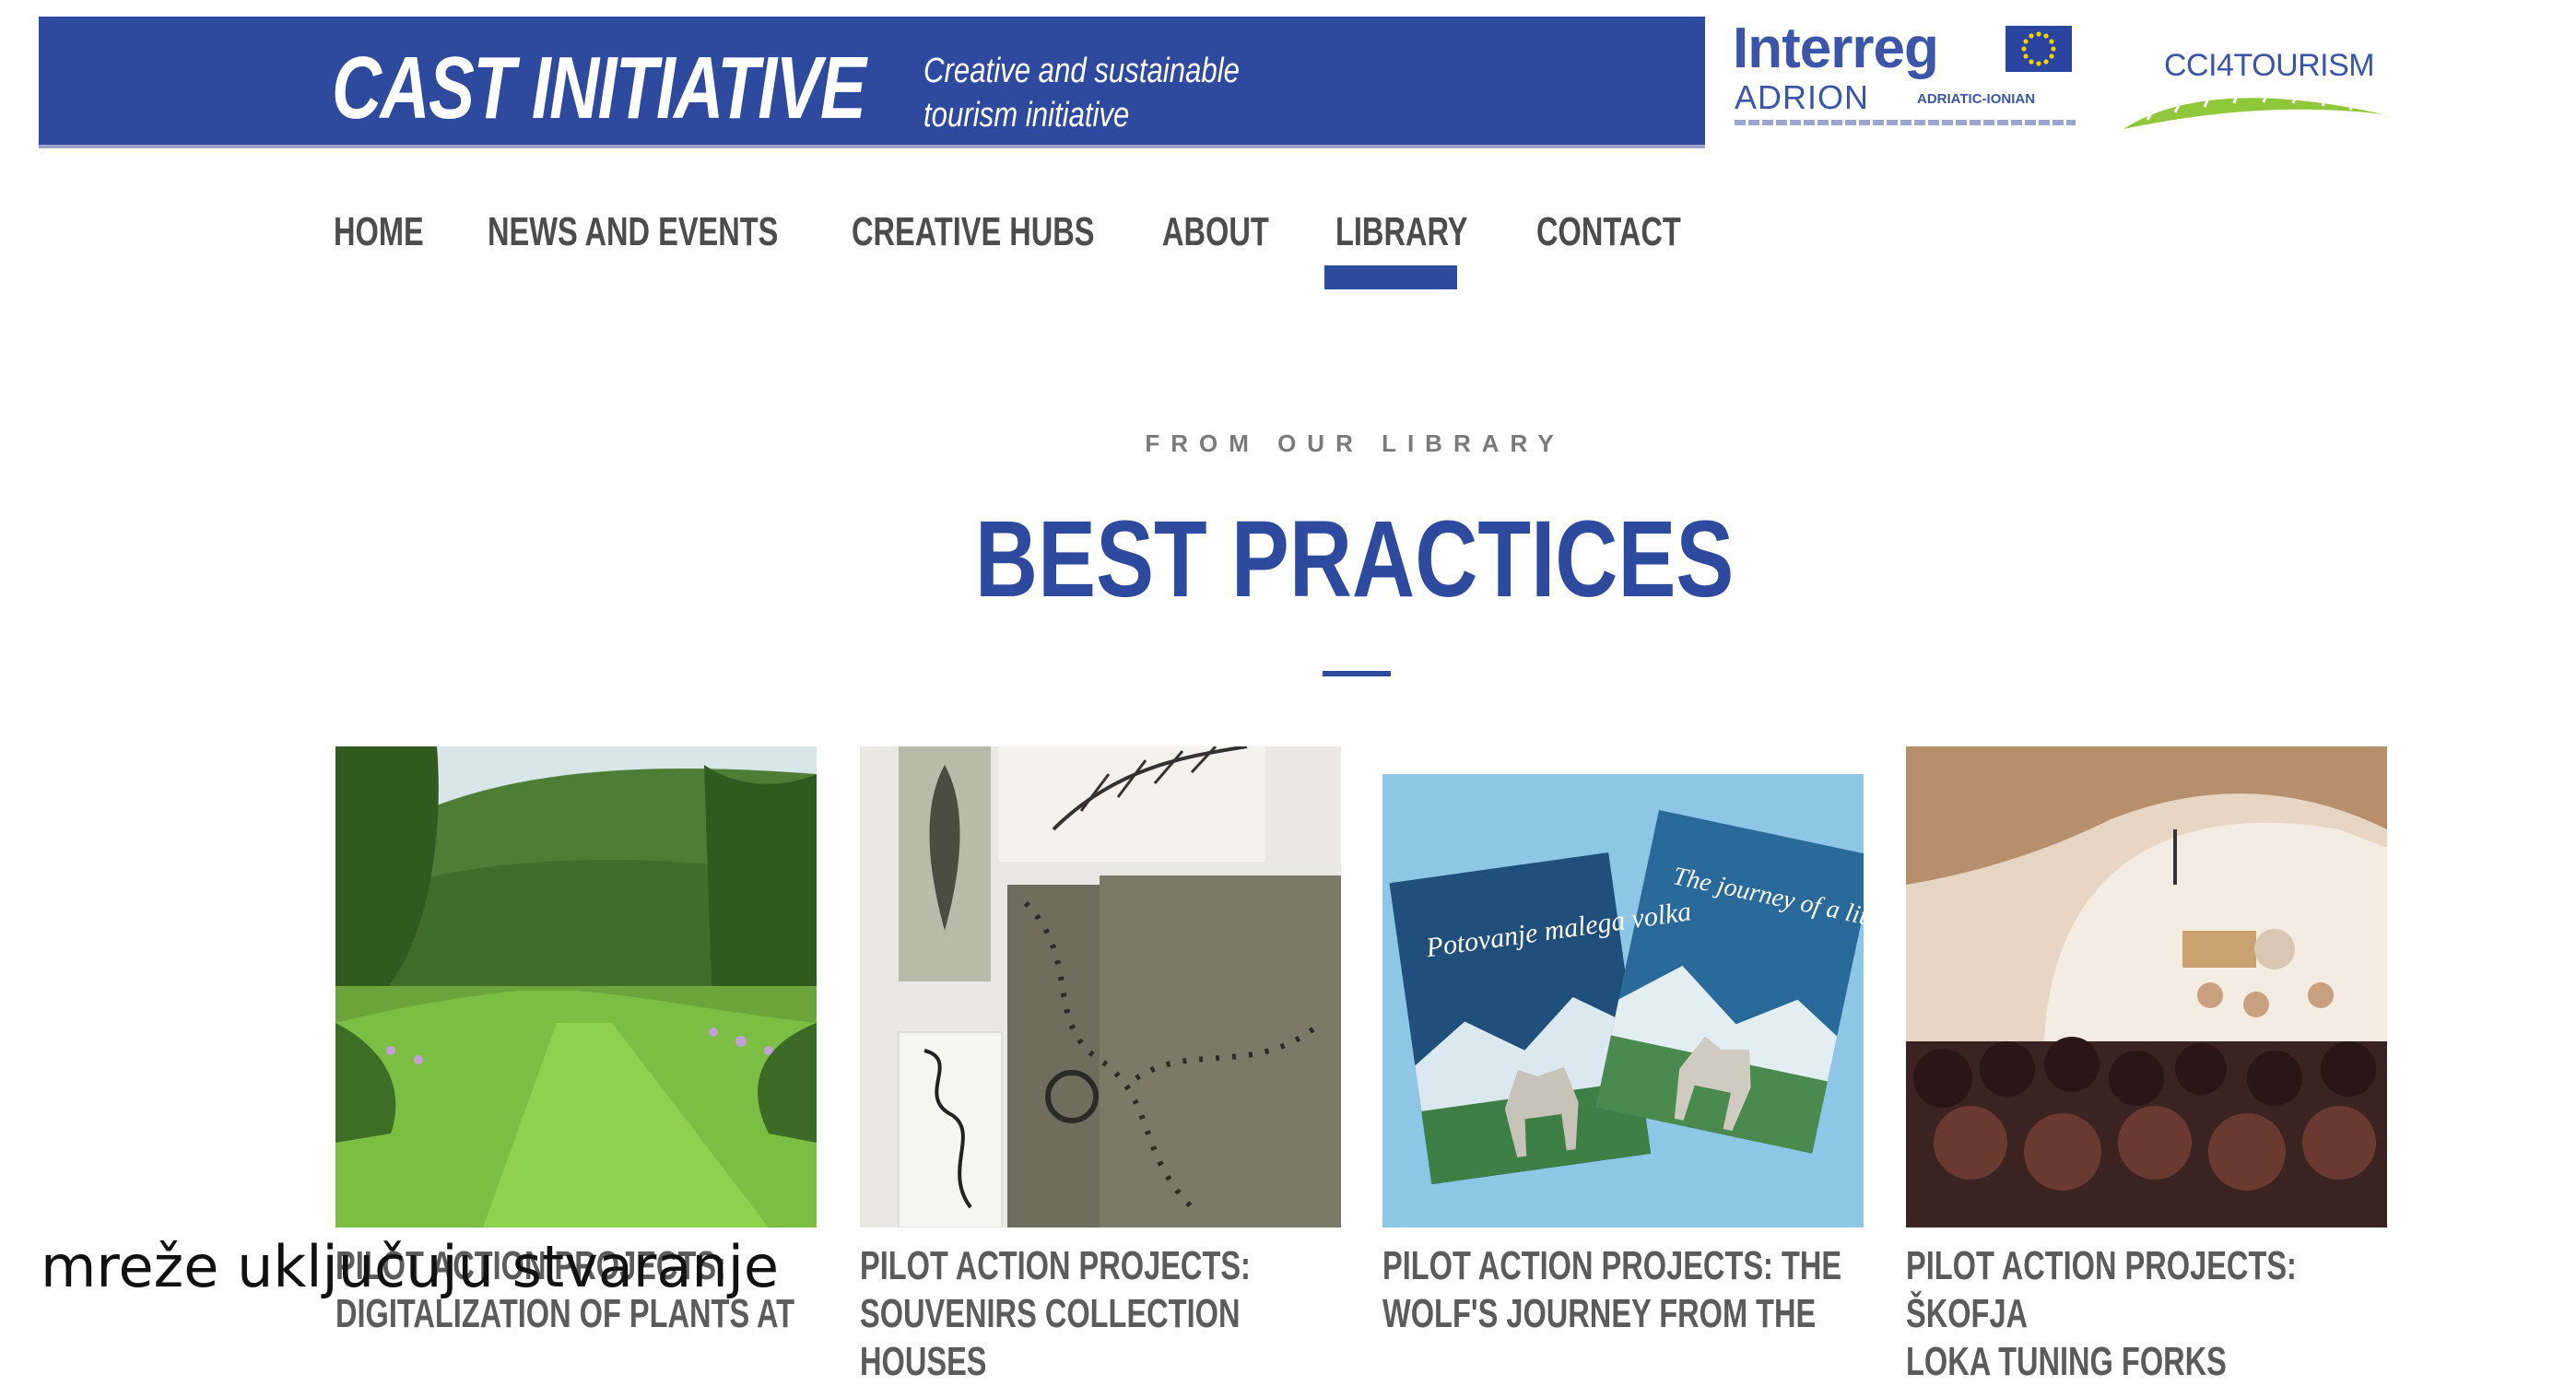 Image resolution: width=2576 pixels, height=1386 pixels. I want to click on card-image-garden, so click(576, 986).